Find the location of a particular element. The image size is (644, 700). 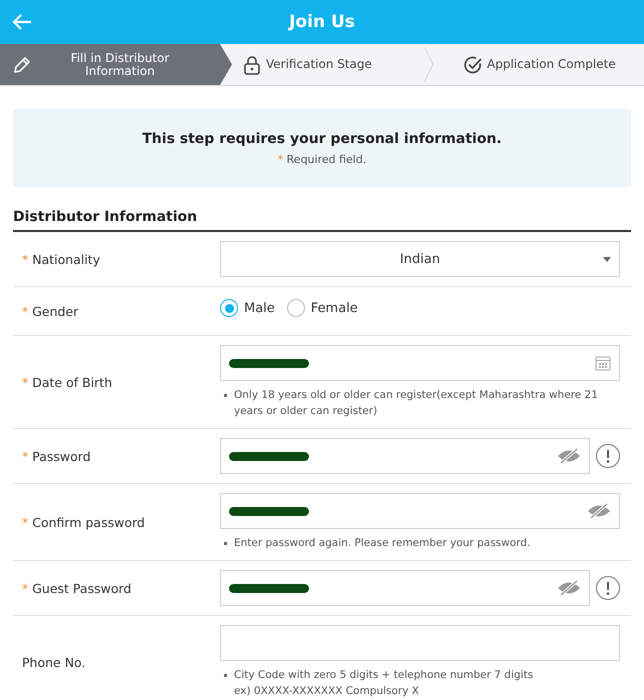

phone-field is located at coordinates (420, 643).